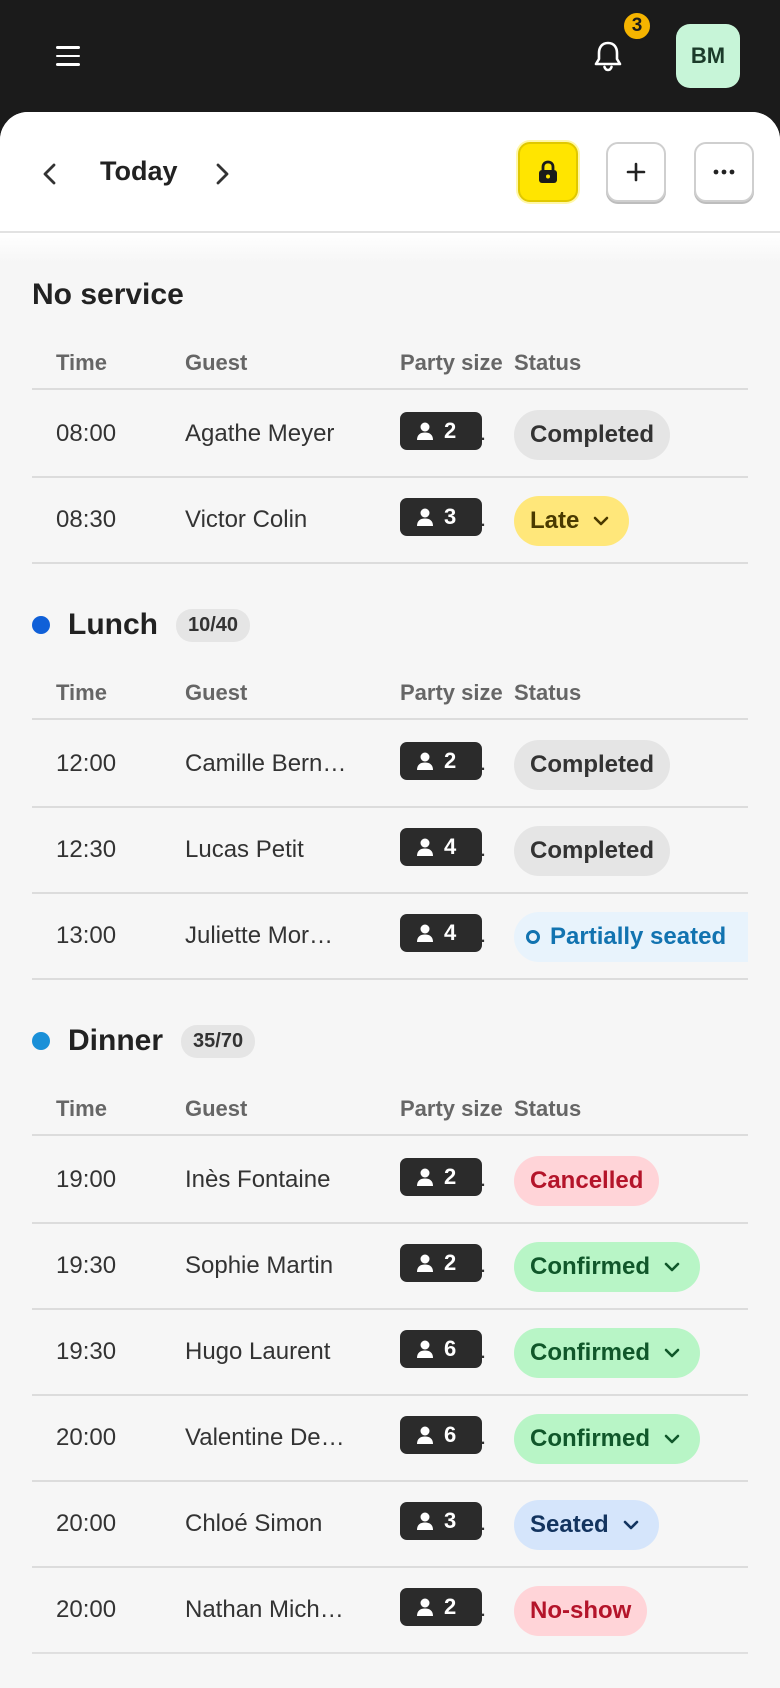 This screenshot has width=780, height=1688. I want to click on section-dot-icon, so click(41, 625).